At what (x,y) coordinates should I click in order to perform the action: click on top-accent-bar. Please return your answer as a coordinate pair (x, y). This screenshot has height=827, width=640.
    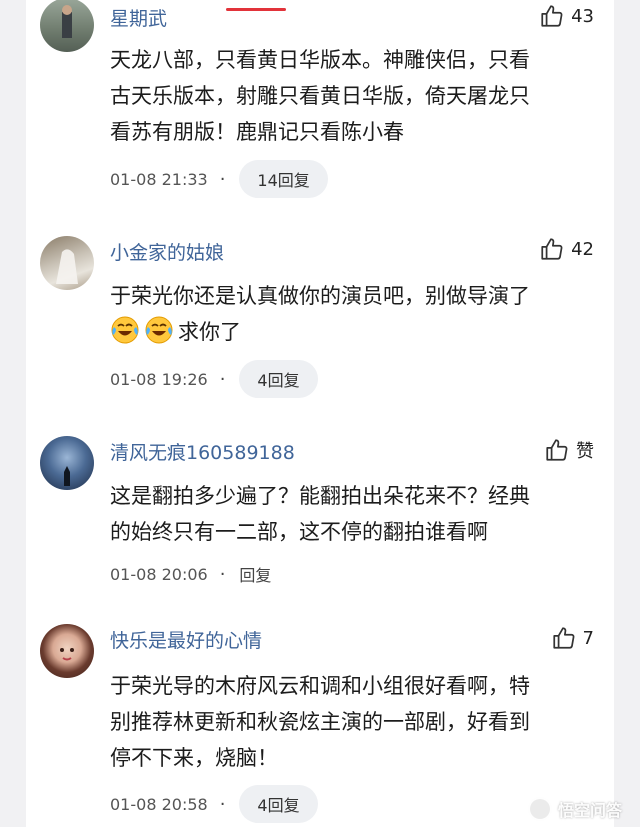
    Looking at the image, I should click on (256, 9).